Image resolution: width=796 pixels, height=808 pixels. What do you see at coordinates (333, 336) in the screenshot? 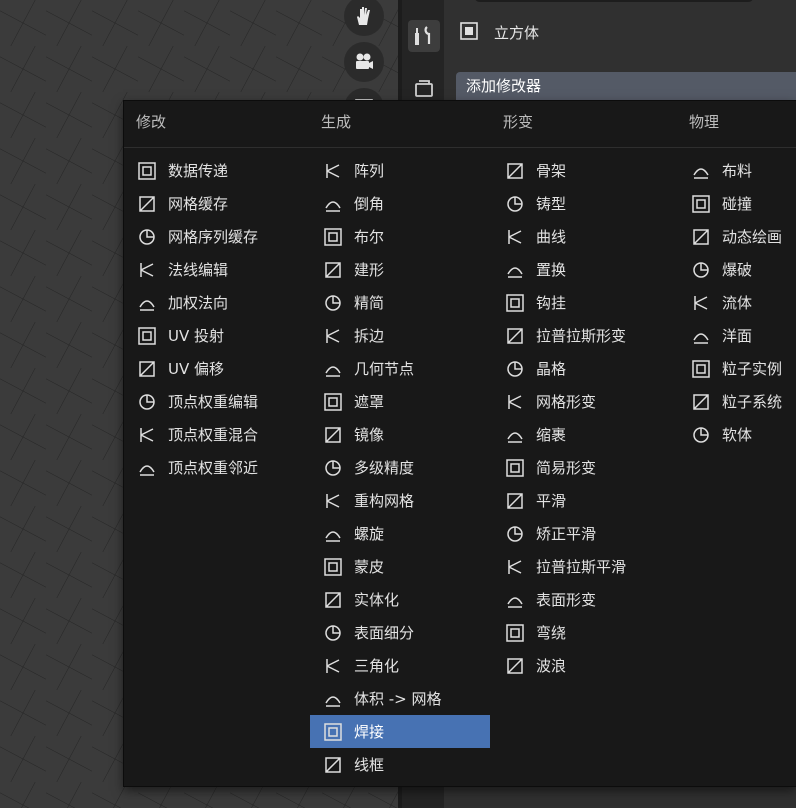
I see `edge-split-icon` at bounding box center [333, 336].